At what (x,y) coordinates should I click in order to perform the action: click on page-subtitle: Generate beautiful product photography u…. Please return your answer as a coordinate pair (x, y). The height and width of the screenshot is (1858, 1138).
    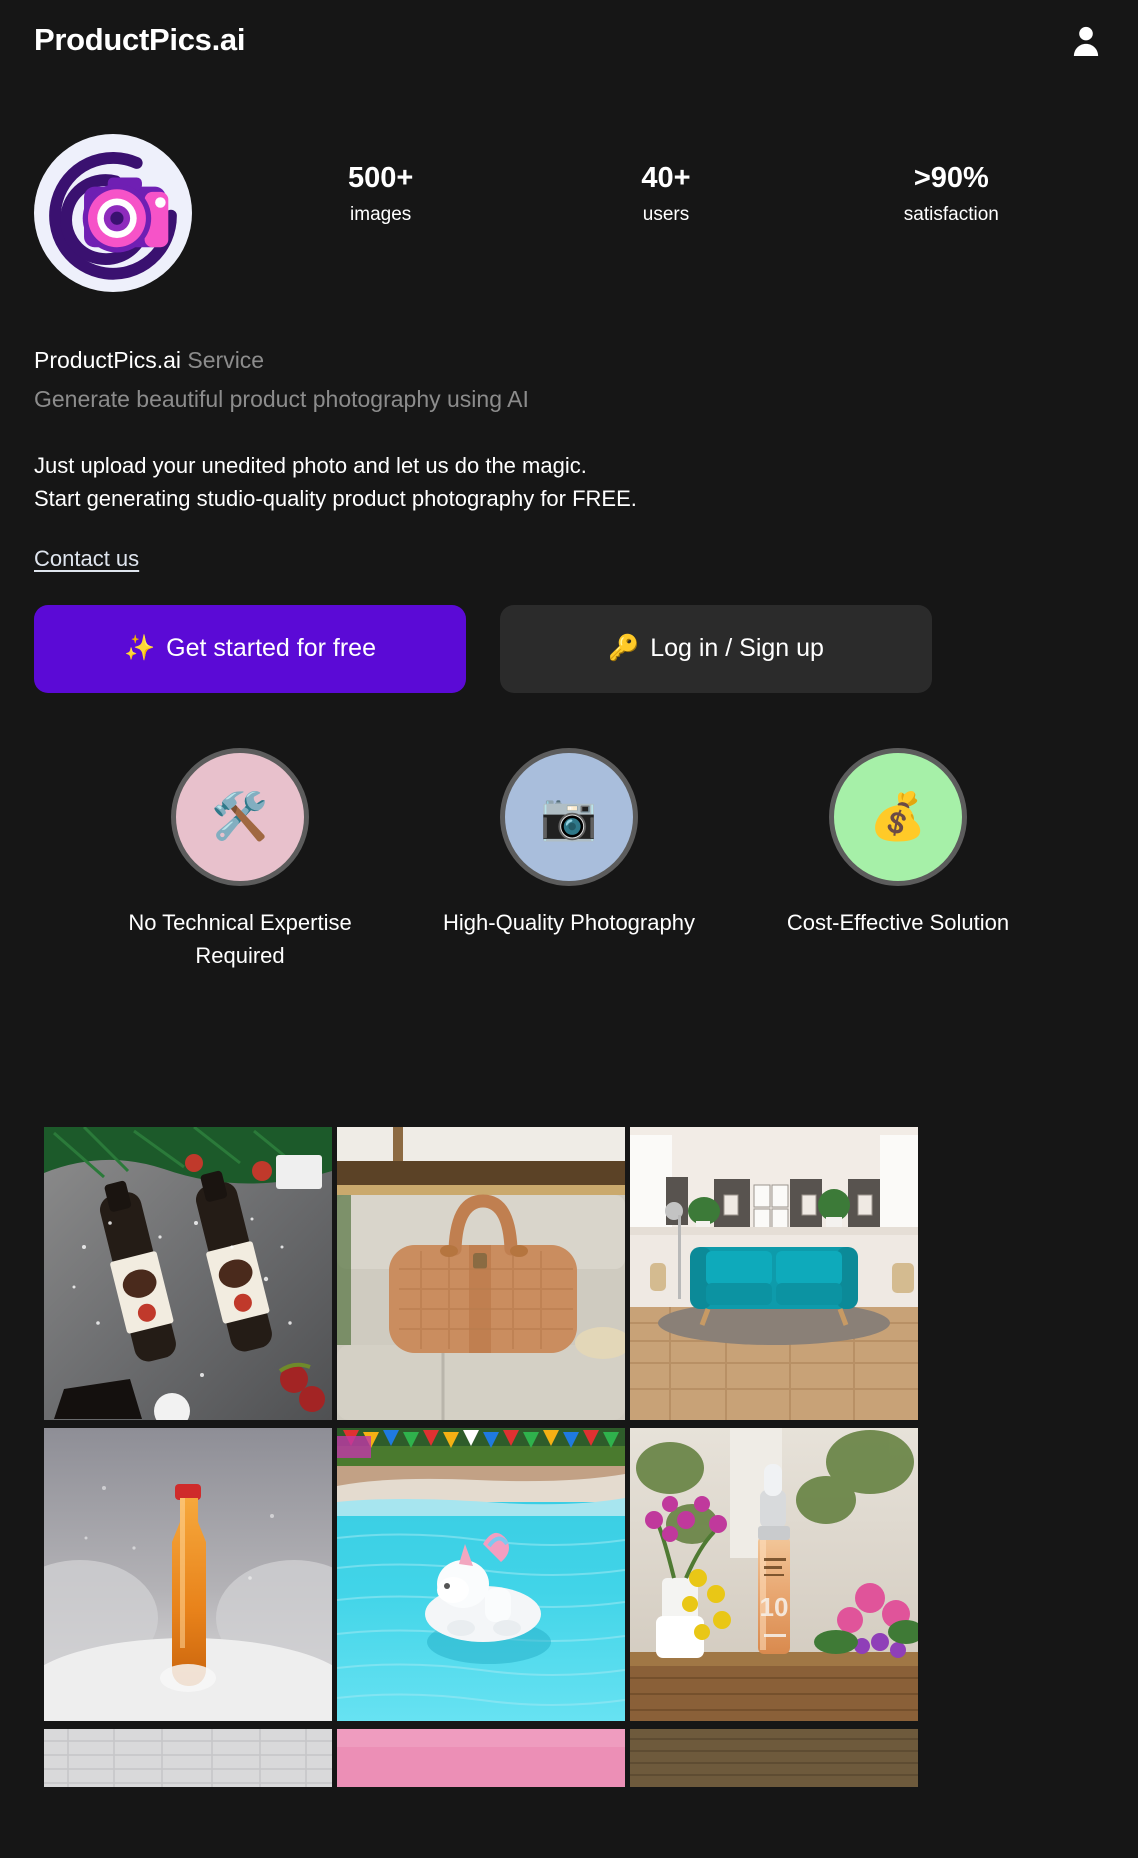
    Looking at the image, I should click on (281, 399).